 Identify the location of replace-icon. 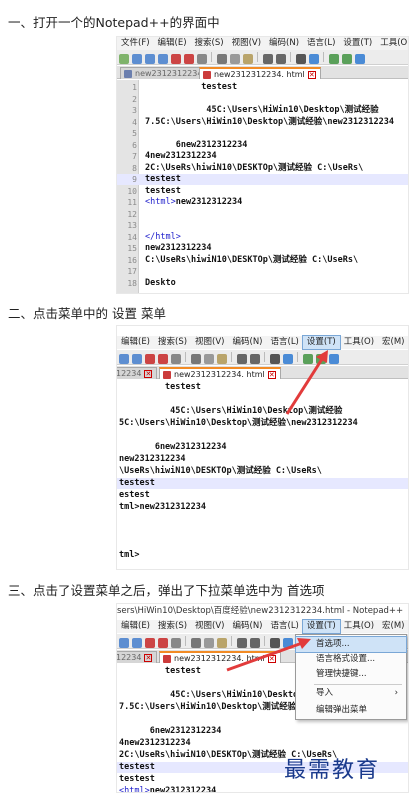
(314, 59).